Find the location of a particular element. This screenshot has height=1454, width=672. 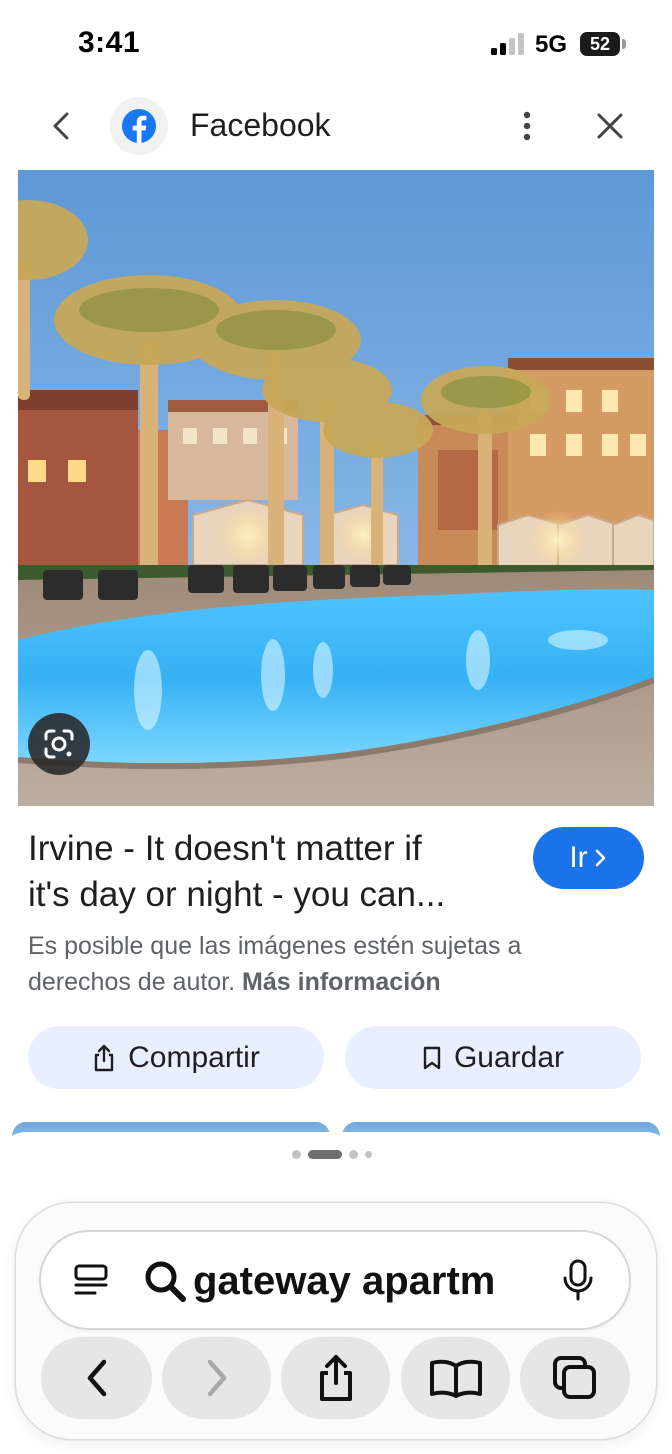

share-button-label: Compartir is located at coordinates (194, 1057).